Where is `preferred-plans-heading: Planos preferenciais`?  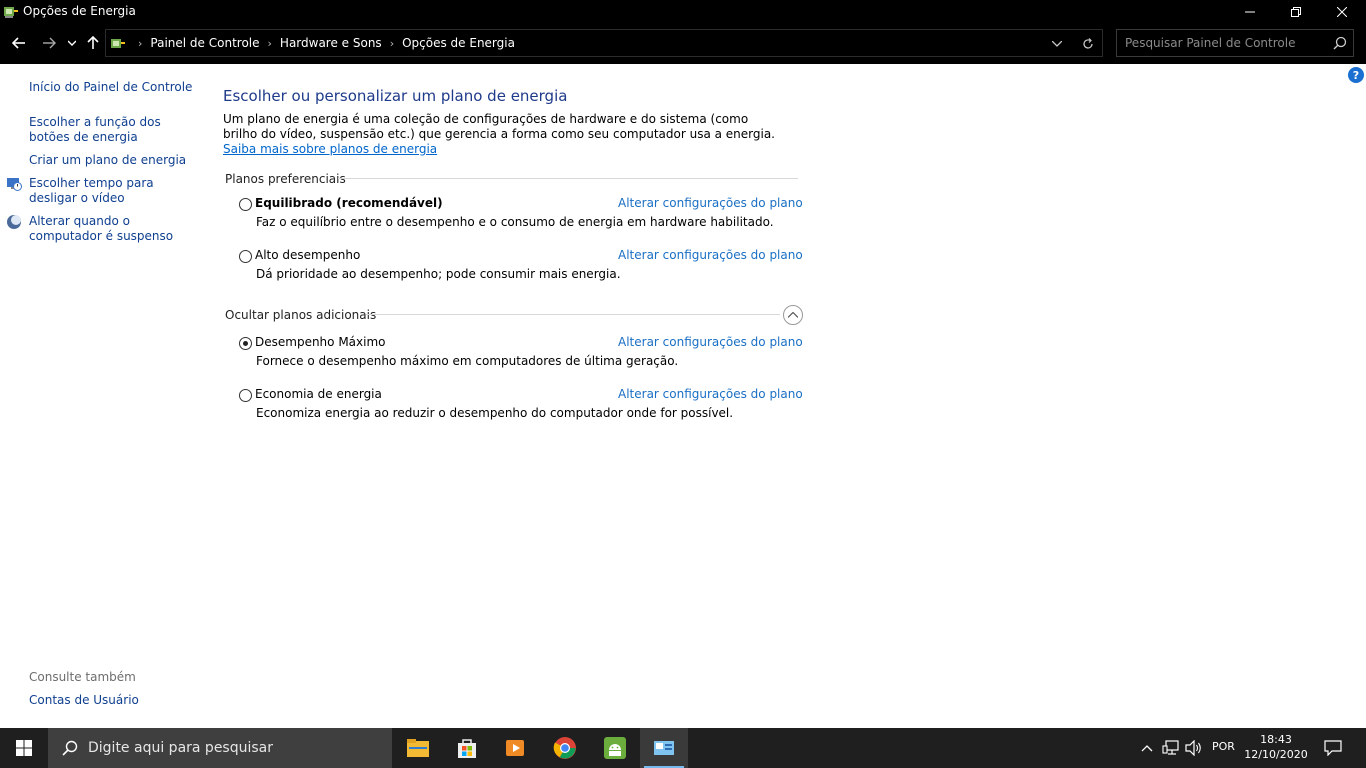 preferred-plans-heading: Planos preferenciais is located at coordinates (285, 179).